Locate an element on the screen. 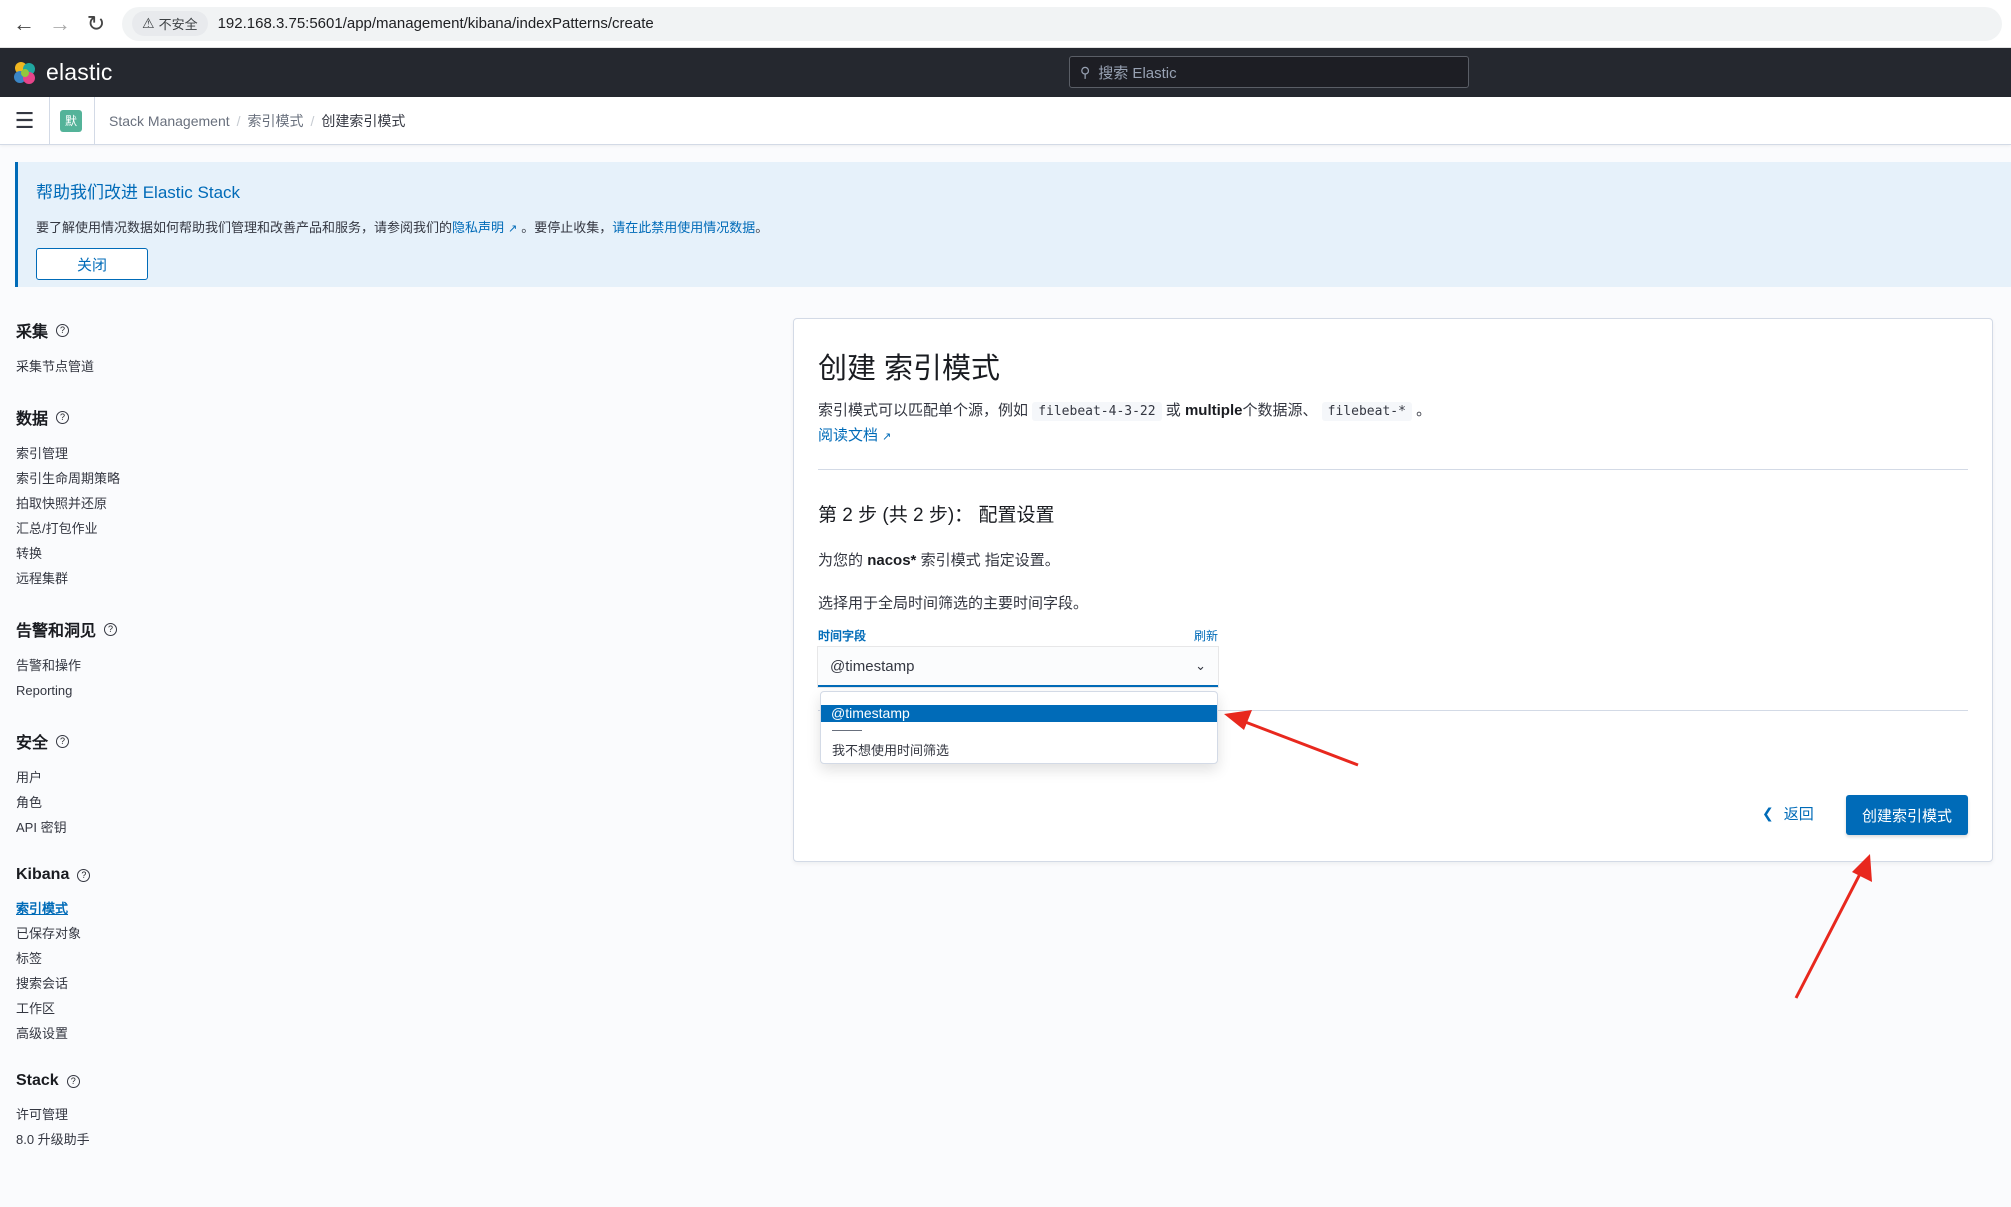  breadcrumb-stack-management: Stack Management is located at coordinates (169, 121).